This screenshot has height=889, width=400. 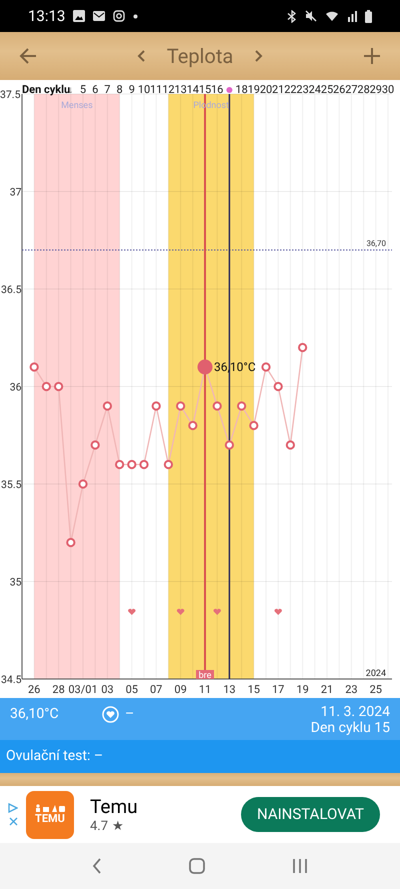 What do you see at coordinates (83, 89) in the screenshot?
I see `cycle-day-number: 5` at bounding box center [83, 89].